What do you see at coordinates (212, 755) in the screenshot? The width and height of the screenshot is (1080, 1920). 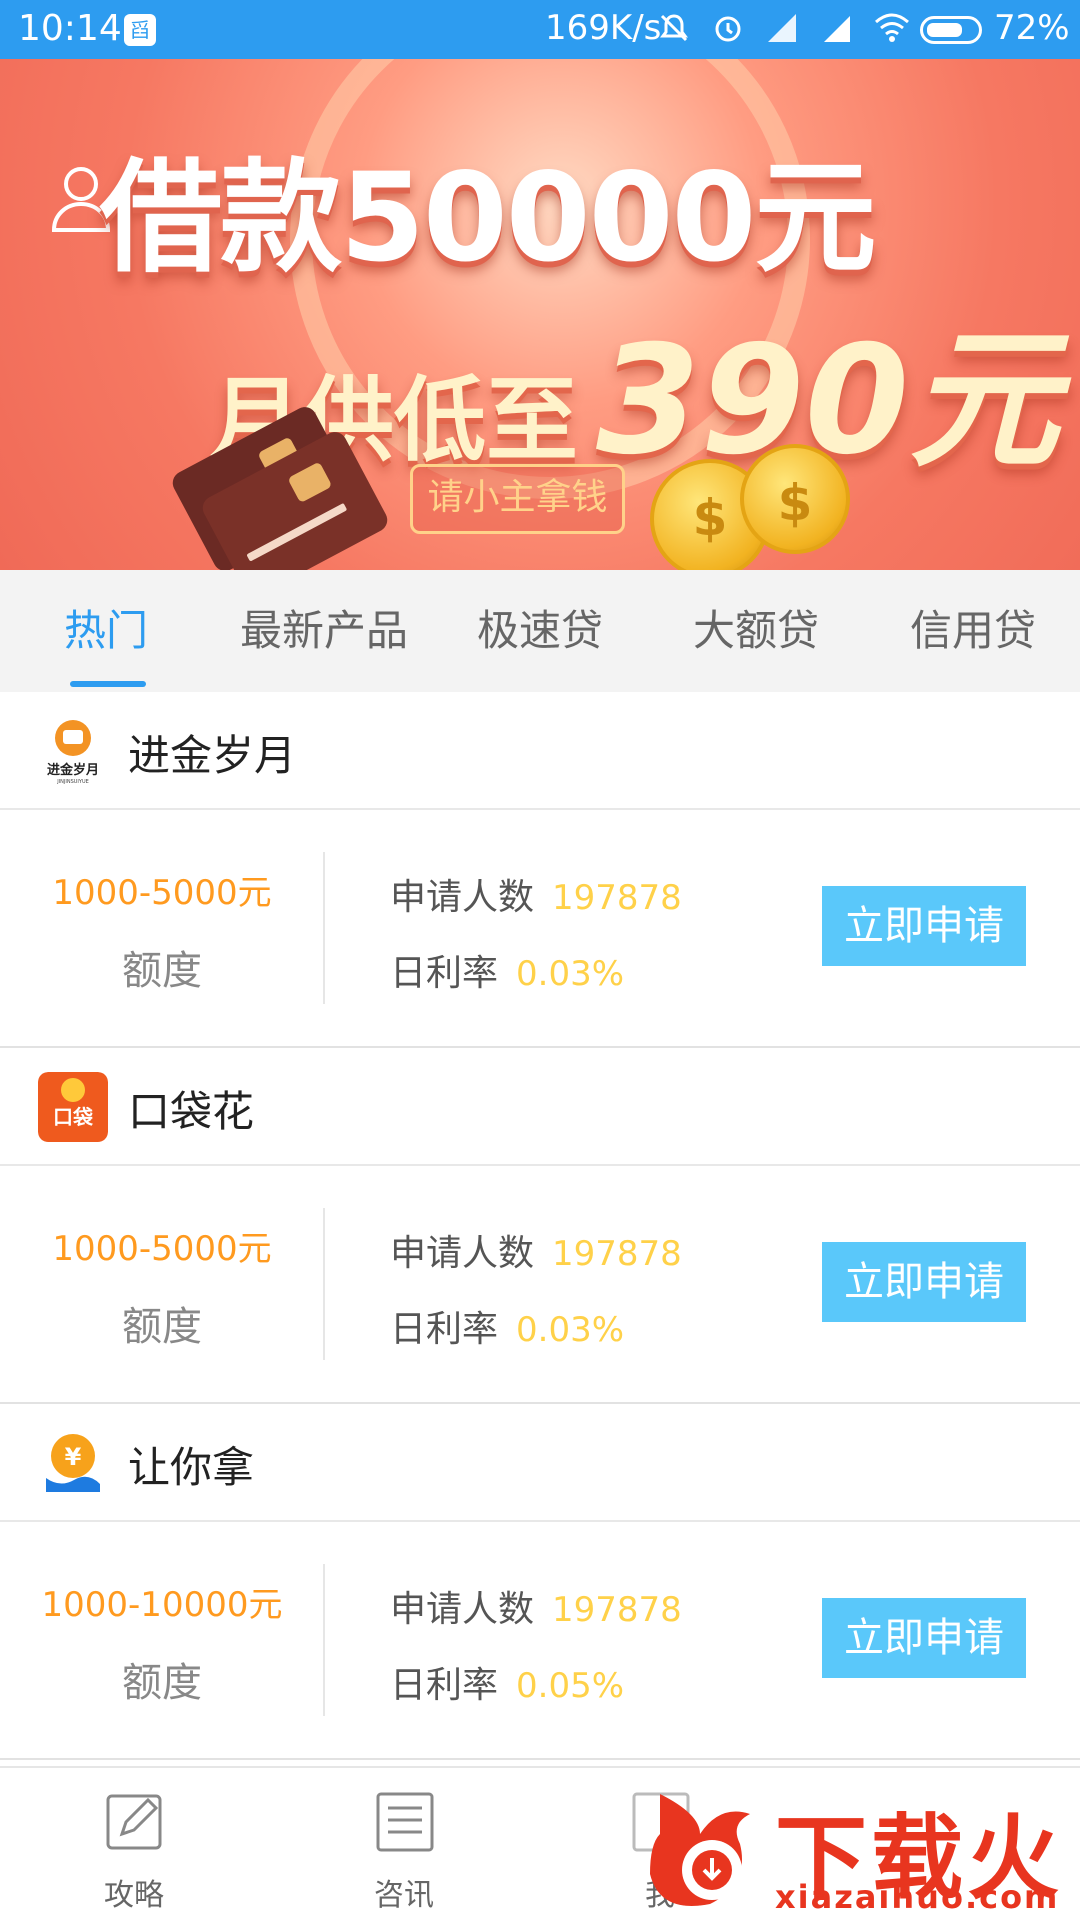 I see `loan-name: 进金岁月` at bounding box center [212, 755].